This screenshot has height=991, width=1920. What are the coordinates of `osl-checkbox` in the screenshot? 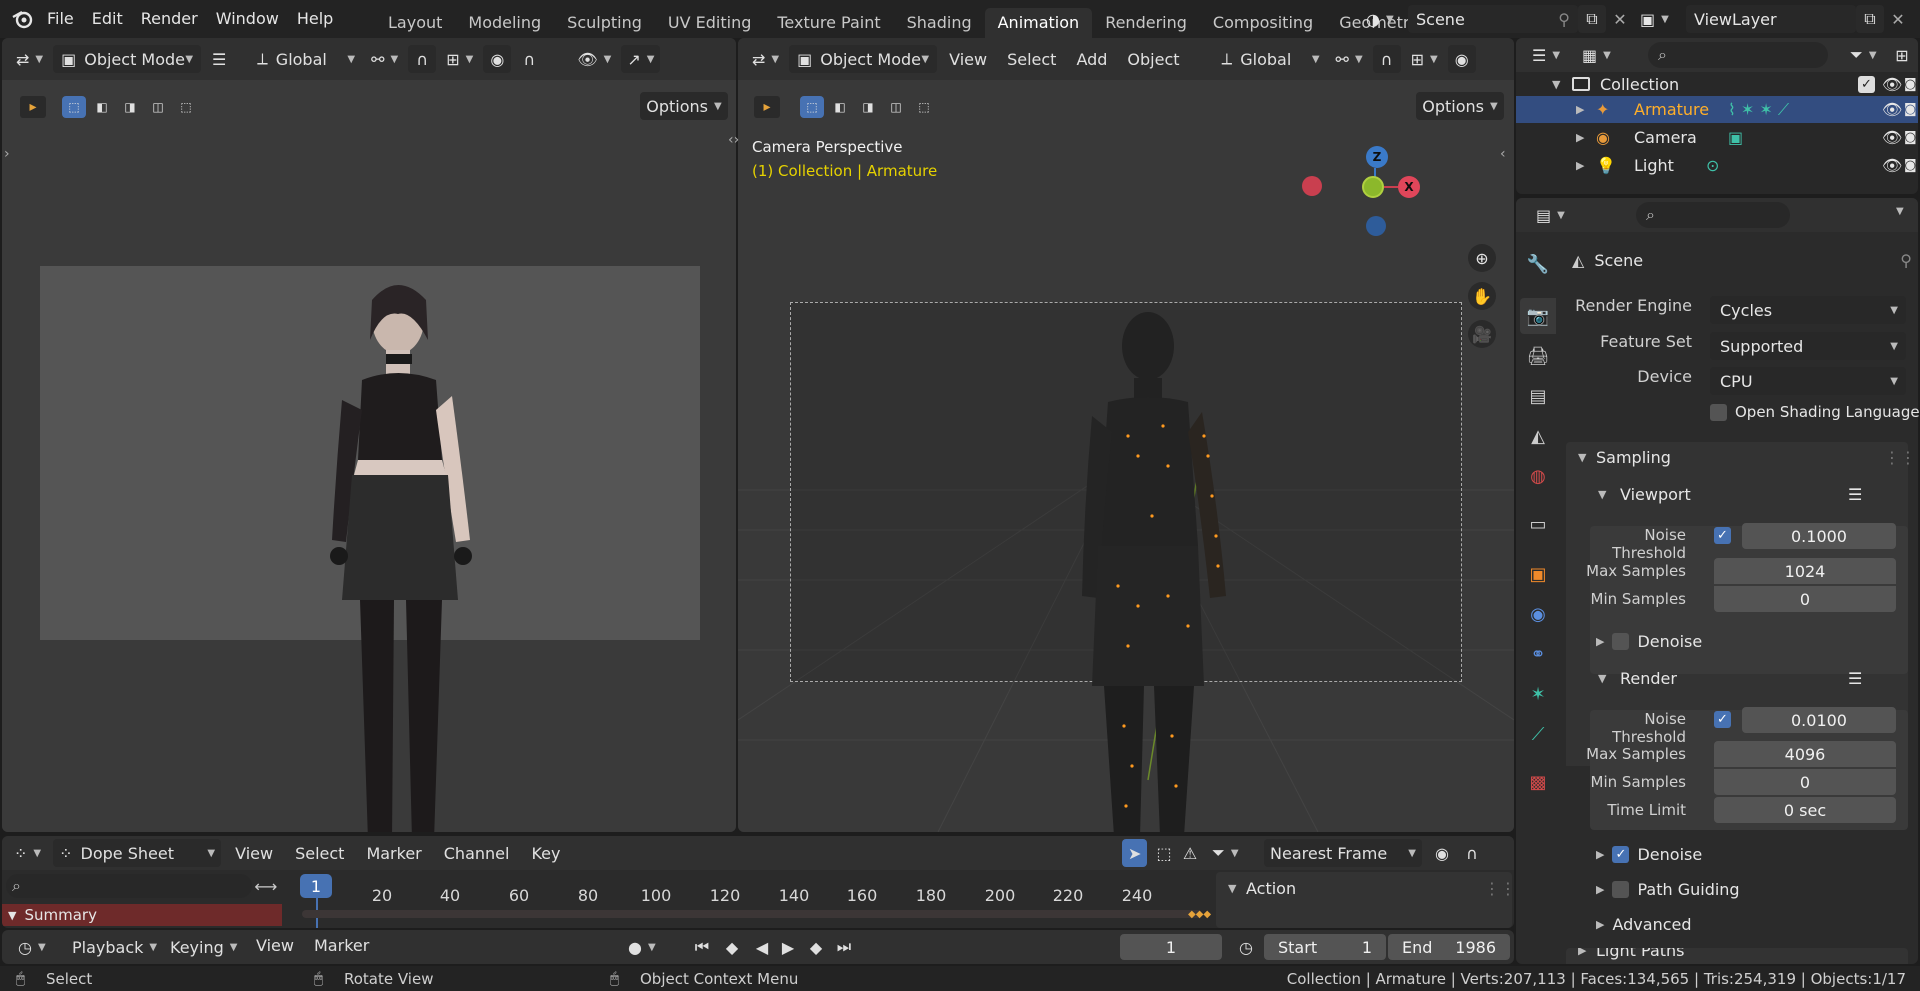 It's located at (1718, 412).